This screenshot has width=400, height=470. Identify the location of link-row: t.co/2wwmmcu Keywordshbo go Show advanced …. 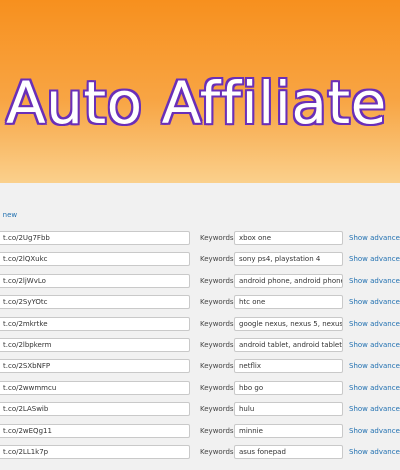
(200, 388).